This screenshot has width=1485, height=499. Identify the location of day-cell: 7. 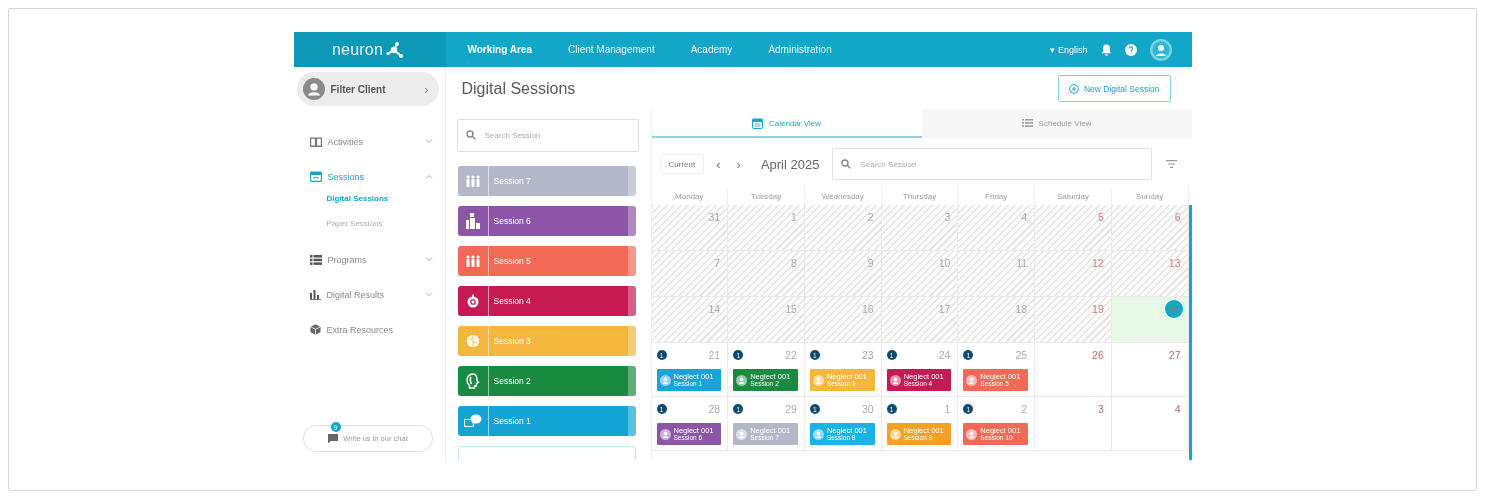
(690, 274).